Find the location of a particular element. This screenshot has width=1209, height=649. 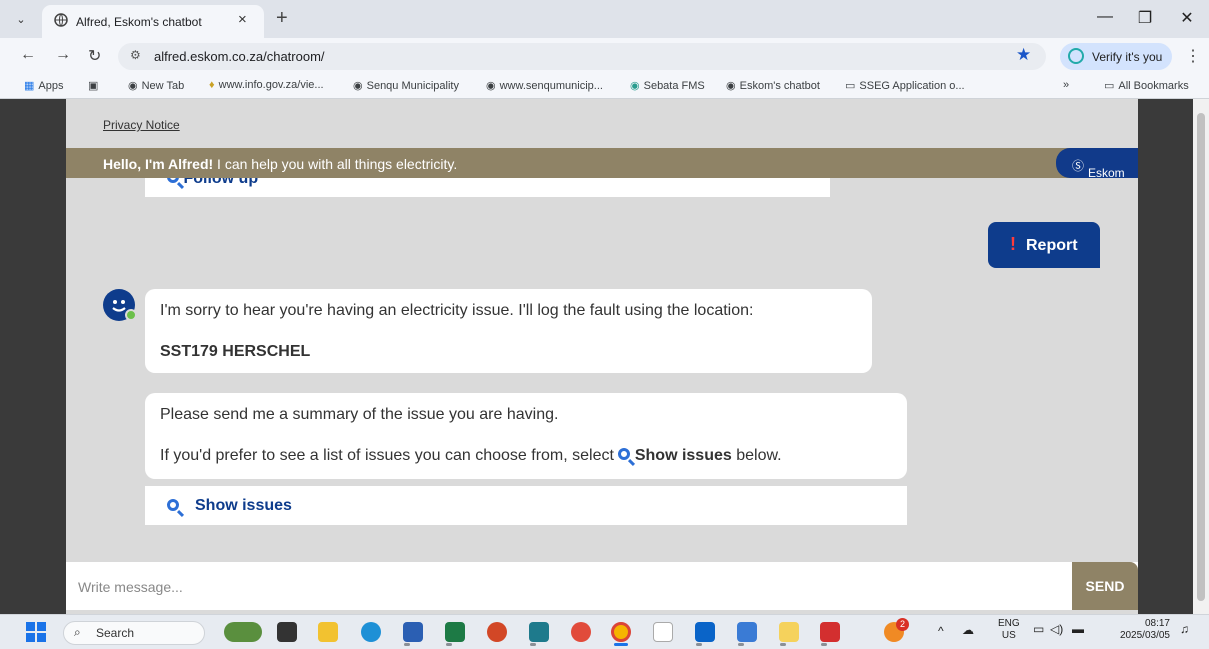

windows-start-icon is located at coordinates (36, 632).